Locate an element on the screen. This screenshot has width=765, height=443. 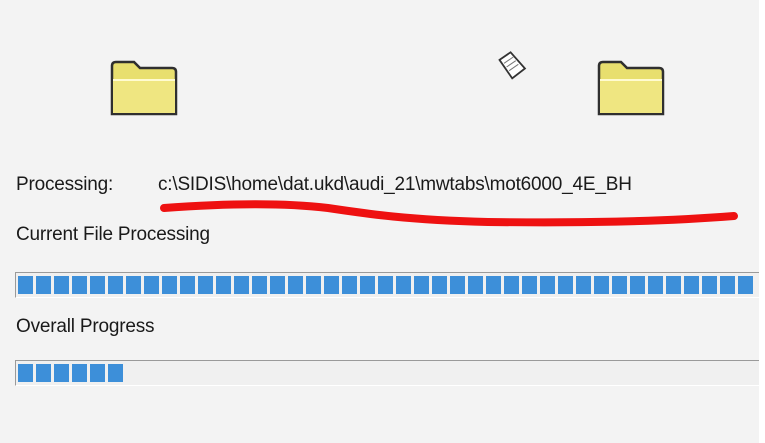
current-file-progress-fill is located at coordinates (387, 285).